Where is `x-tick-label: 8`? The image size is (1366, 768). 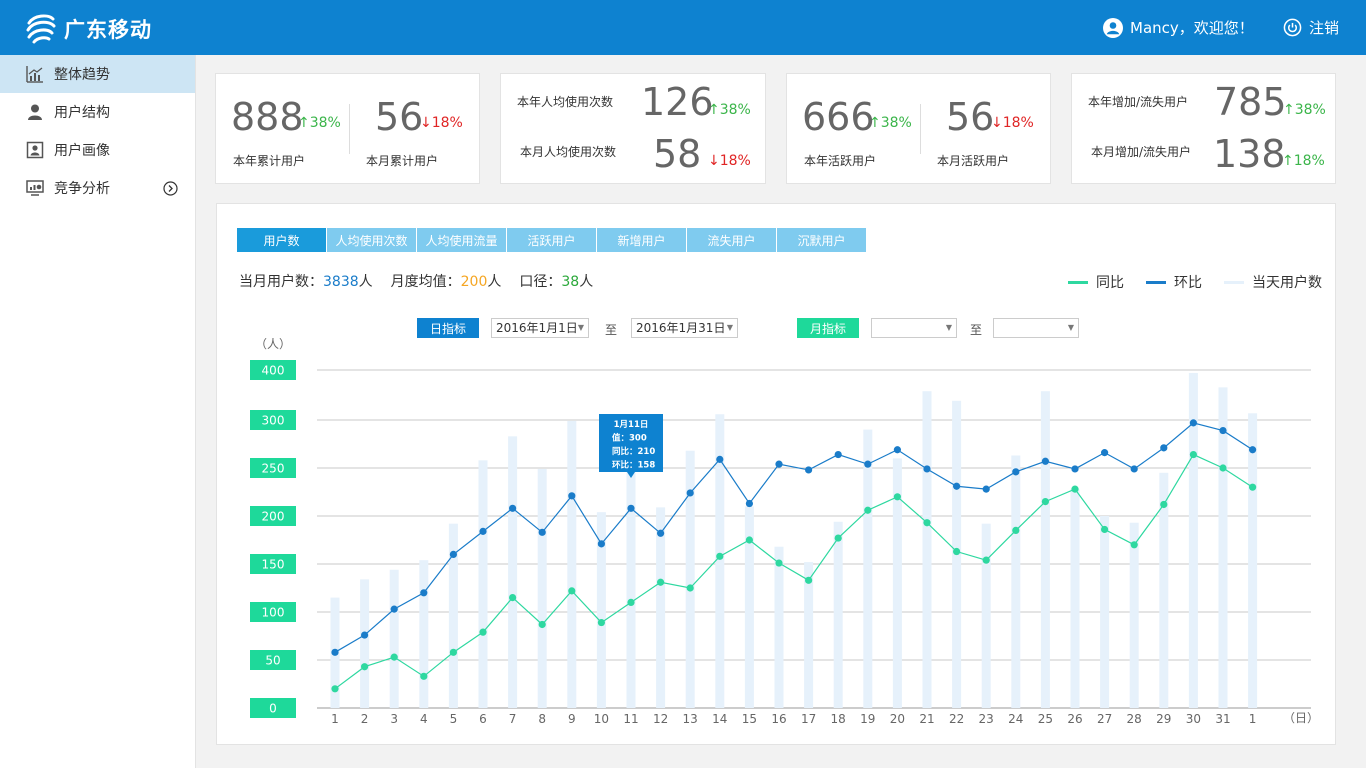
x-tick-label: 8 is located at coordinates (542, 719).